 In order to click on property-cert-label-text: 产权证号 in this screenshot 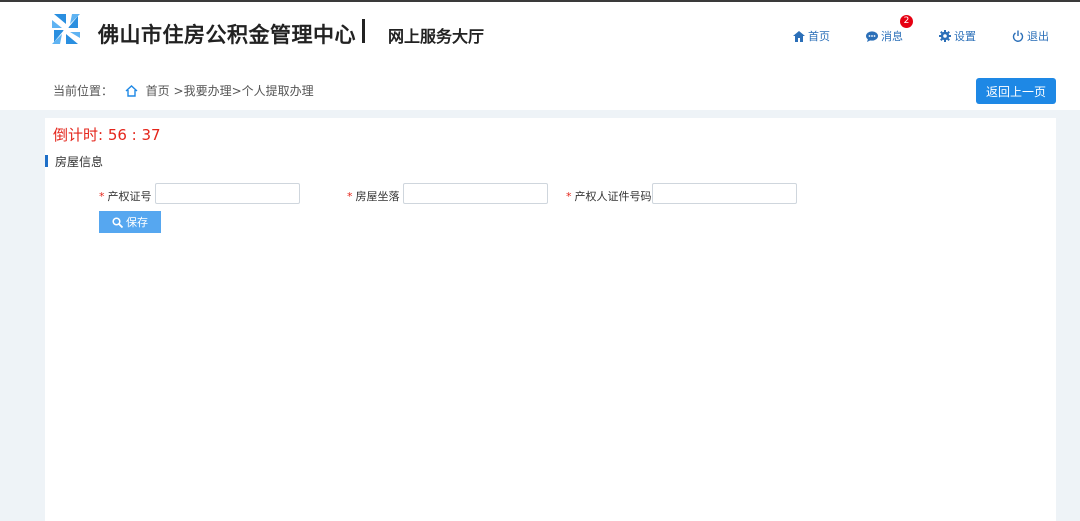, I will do `click(129, 196)`.